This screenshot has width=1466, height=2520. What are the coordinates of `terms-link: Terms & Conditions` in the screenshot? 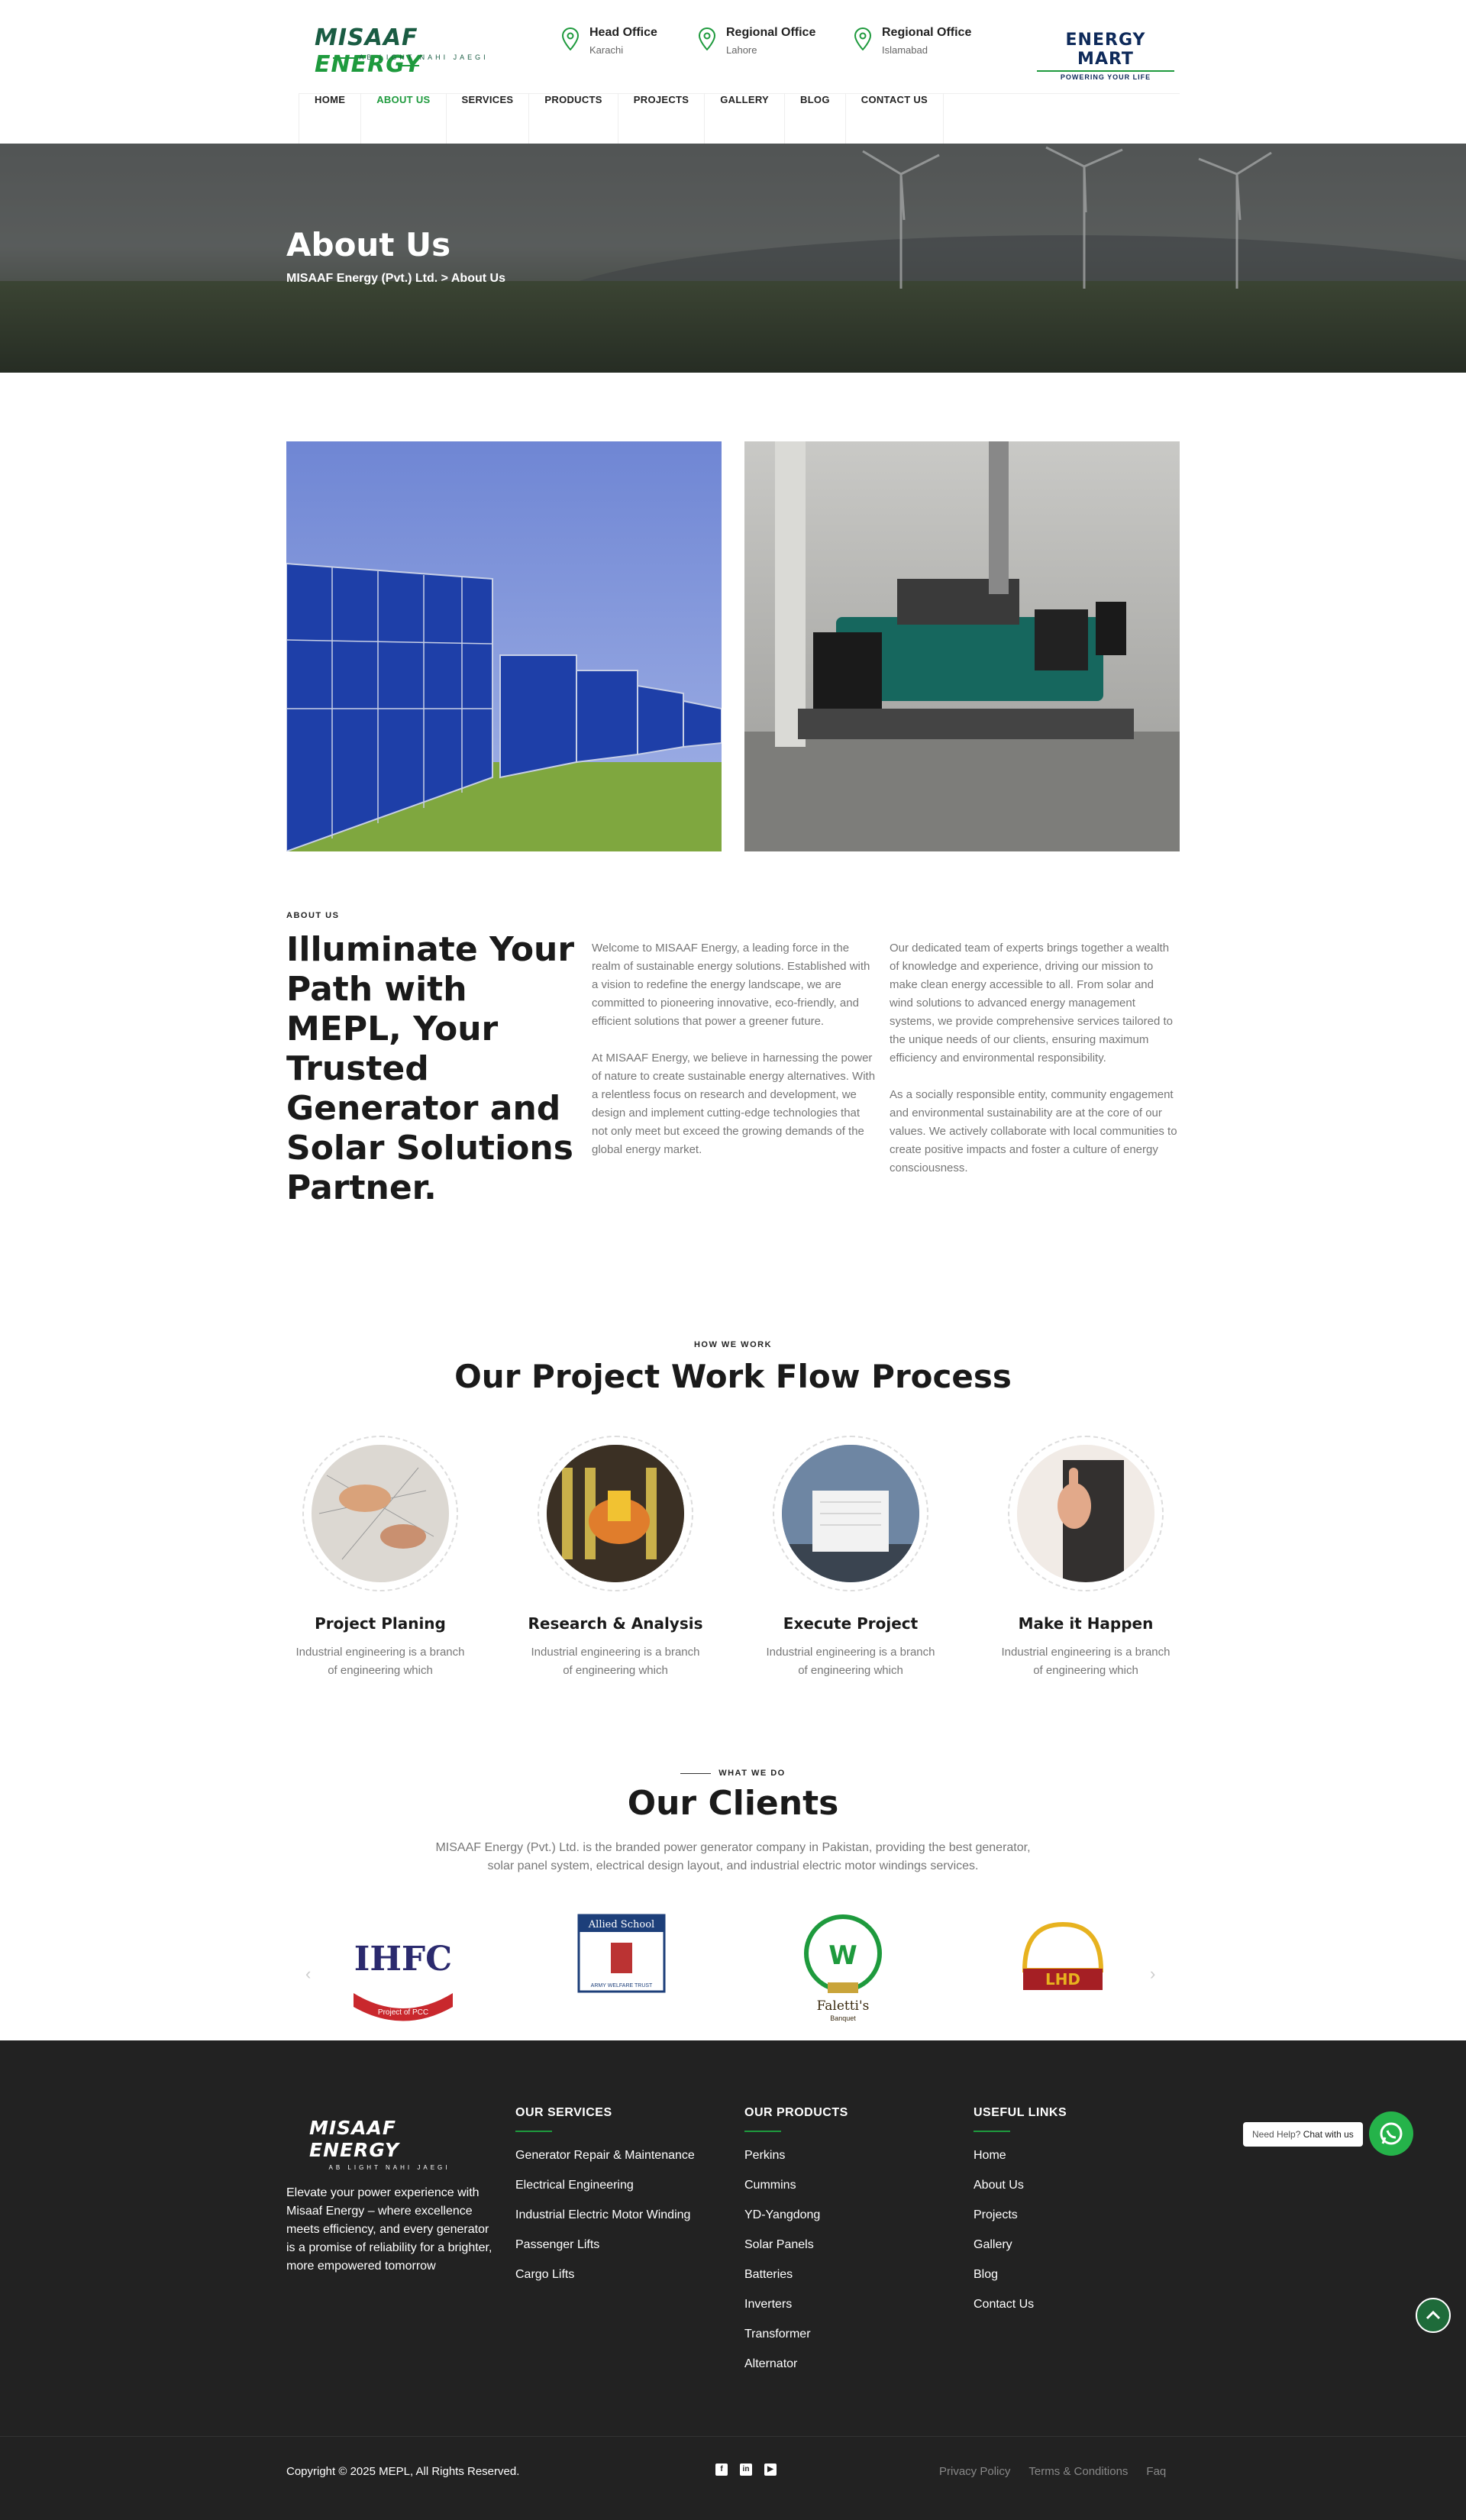 It's located at (1078, 2472).